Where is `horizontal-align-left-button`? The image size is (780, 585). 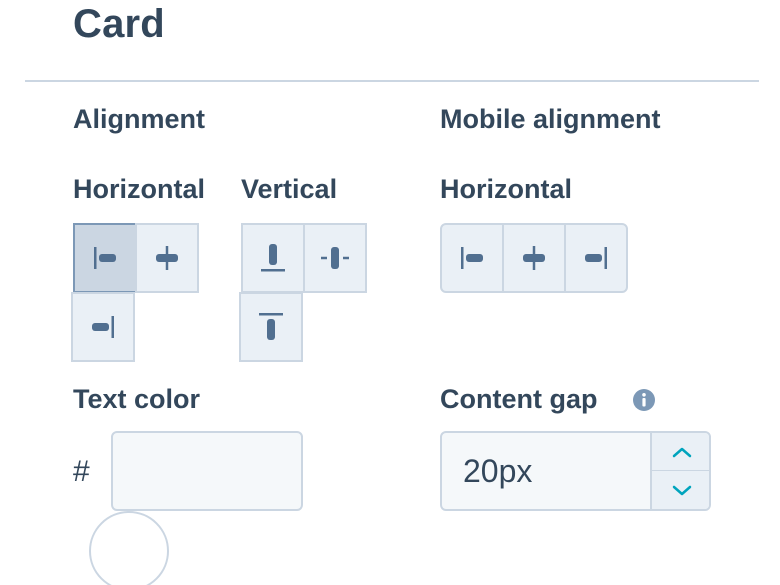
horizontal-align-left-button is located at coordinates (105, 258).